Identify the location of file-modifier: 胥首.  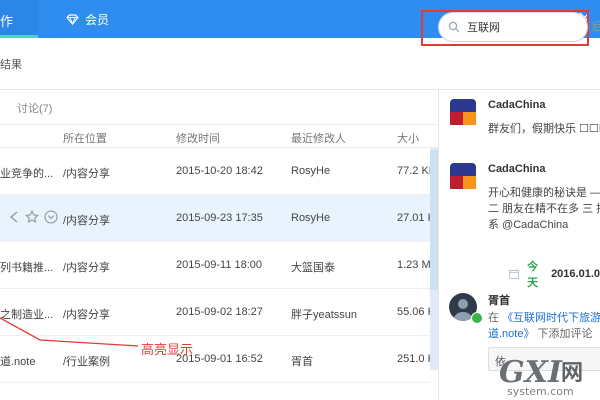
(302, 362).